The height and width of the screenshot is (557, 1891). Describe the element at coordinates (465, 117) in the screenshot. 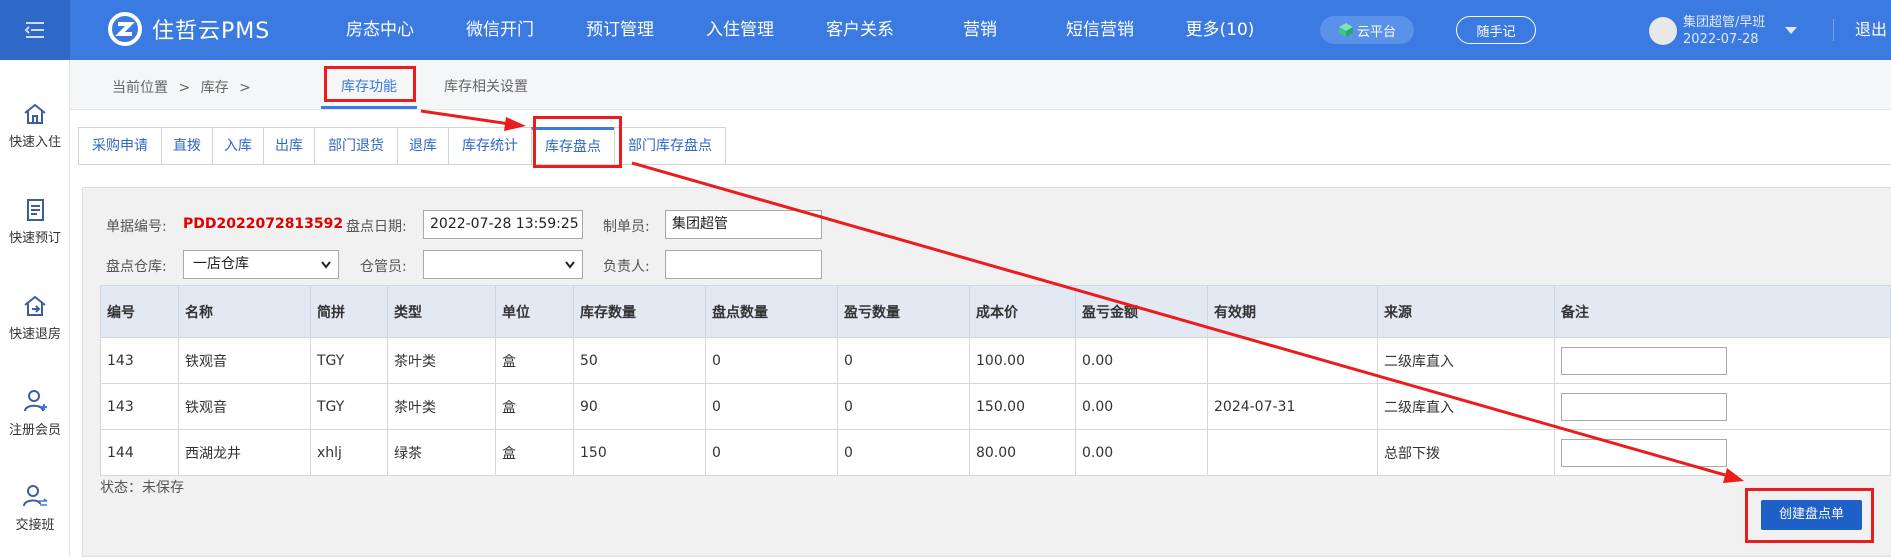

I see `arrow-line-to-subtab` at that location.